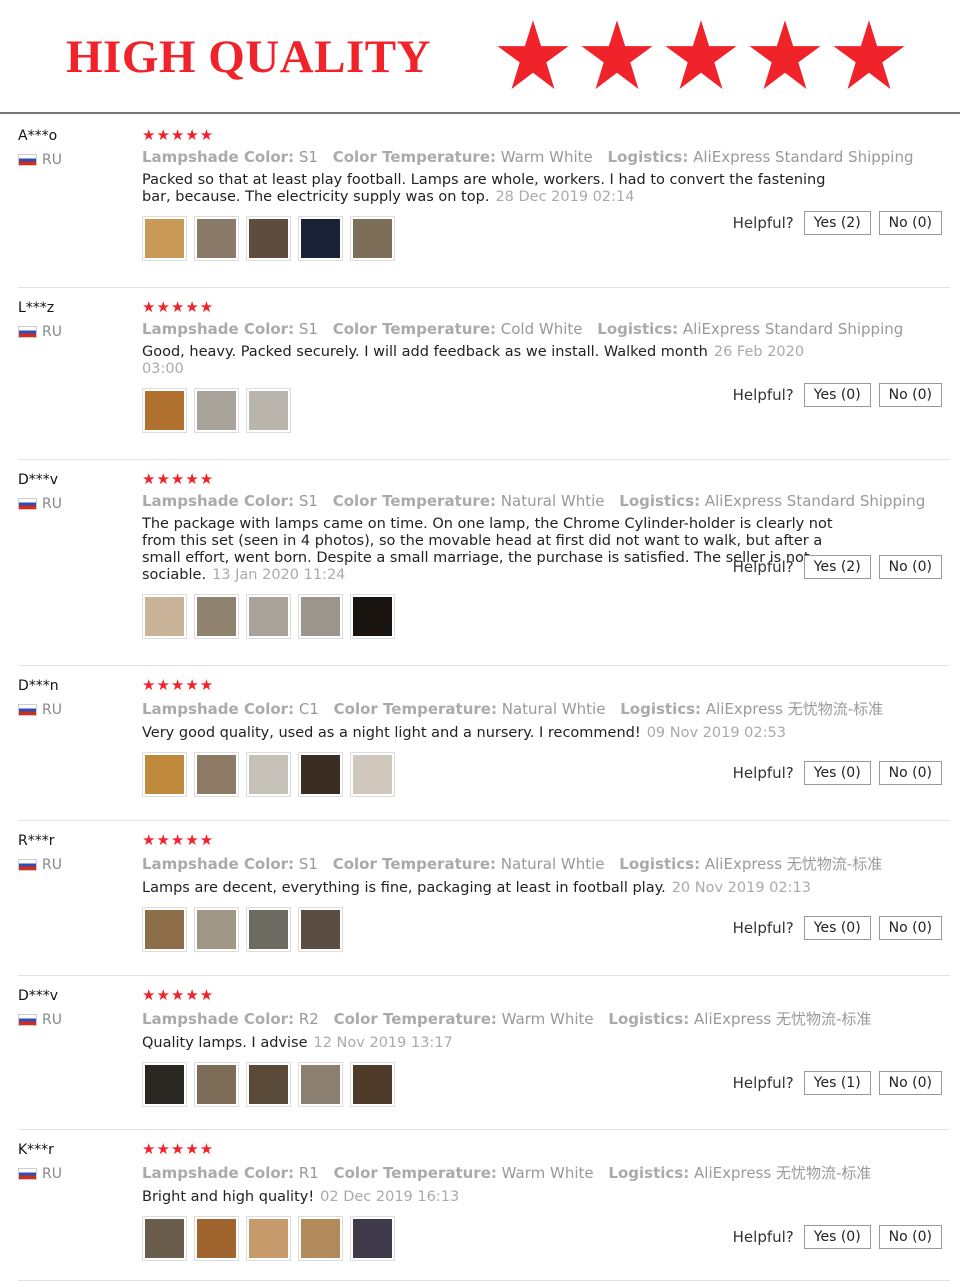 This screenshot has width=960, height=1281. I want to click on helpful-yes-button: Yes (1), so click(837, 1083).